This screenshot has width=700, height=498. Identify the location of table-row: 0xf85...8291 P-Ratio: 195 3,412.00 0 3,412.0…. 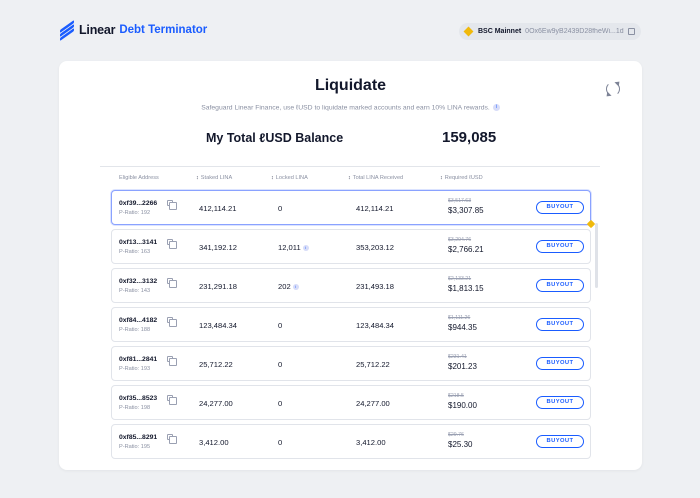
(351, 441).